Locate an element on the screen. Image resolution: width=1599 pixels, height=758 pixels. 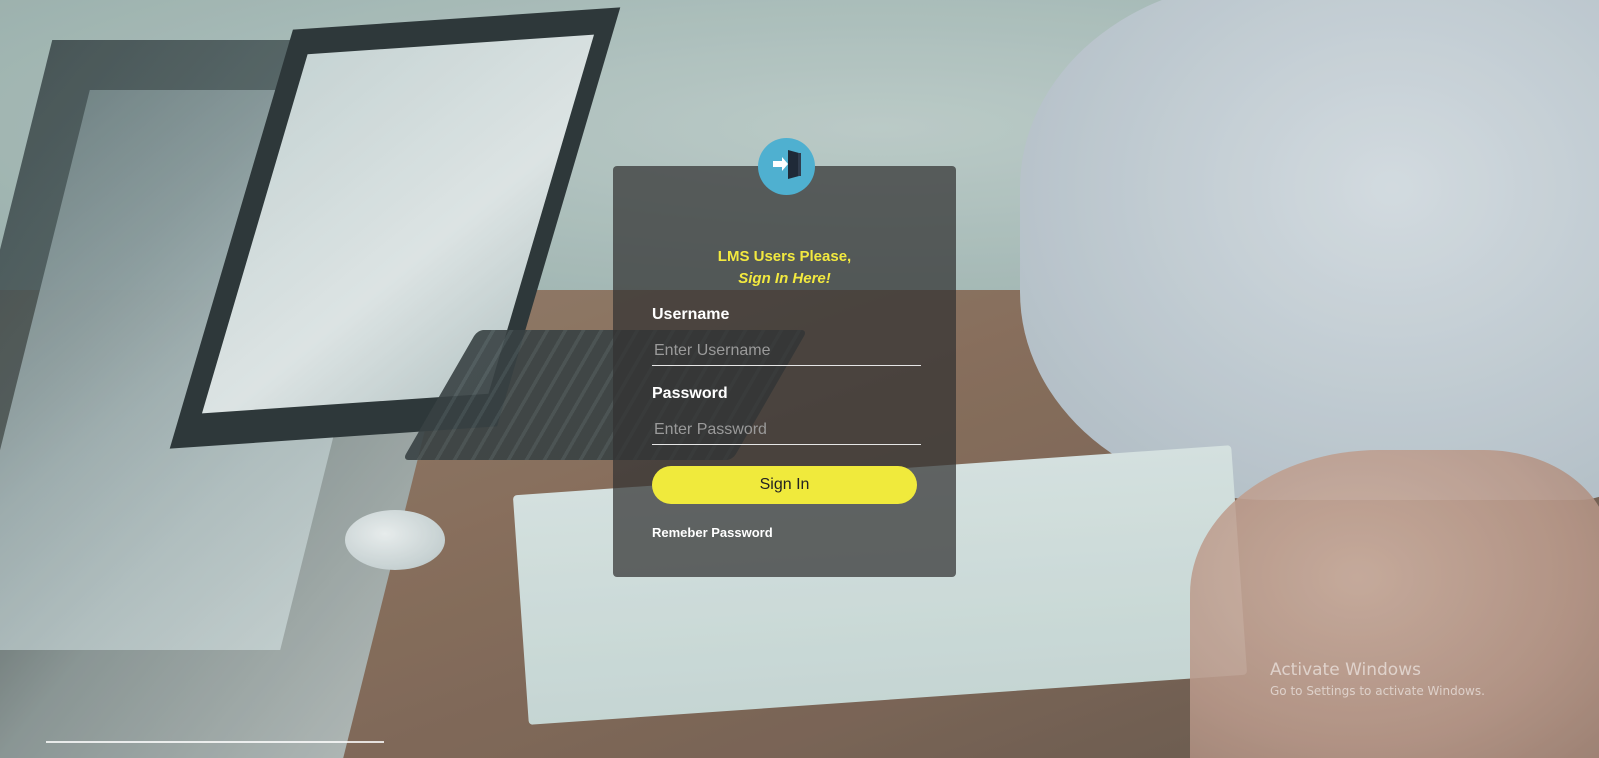
password-input is located at coordinates (786, 430).